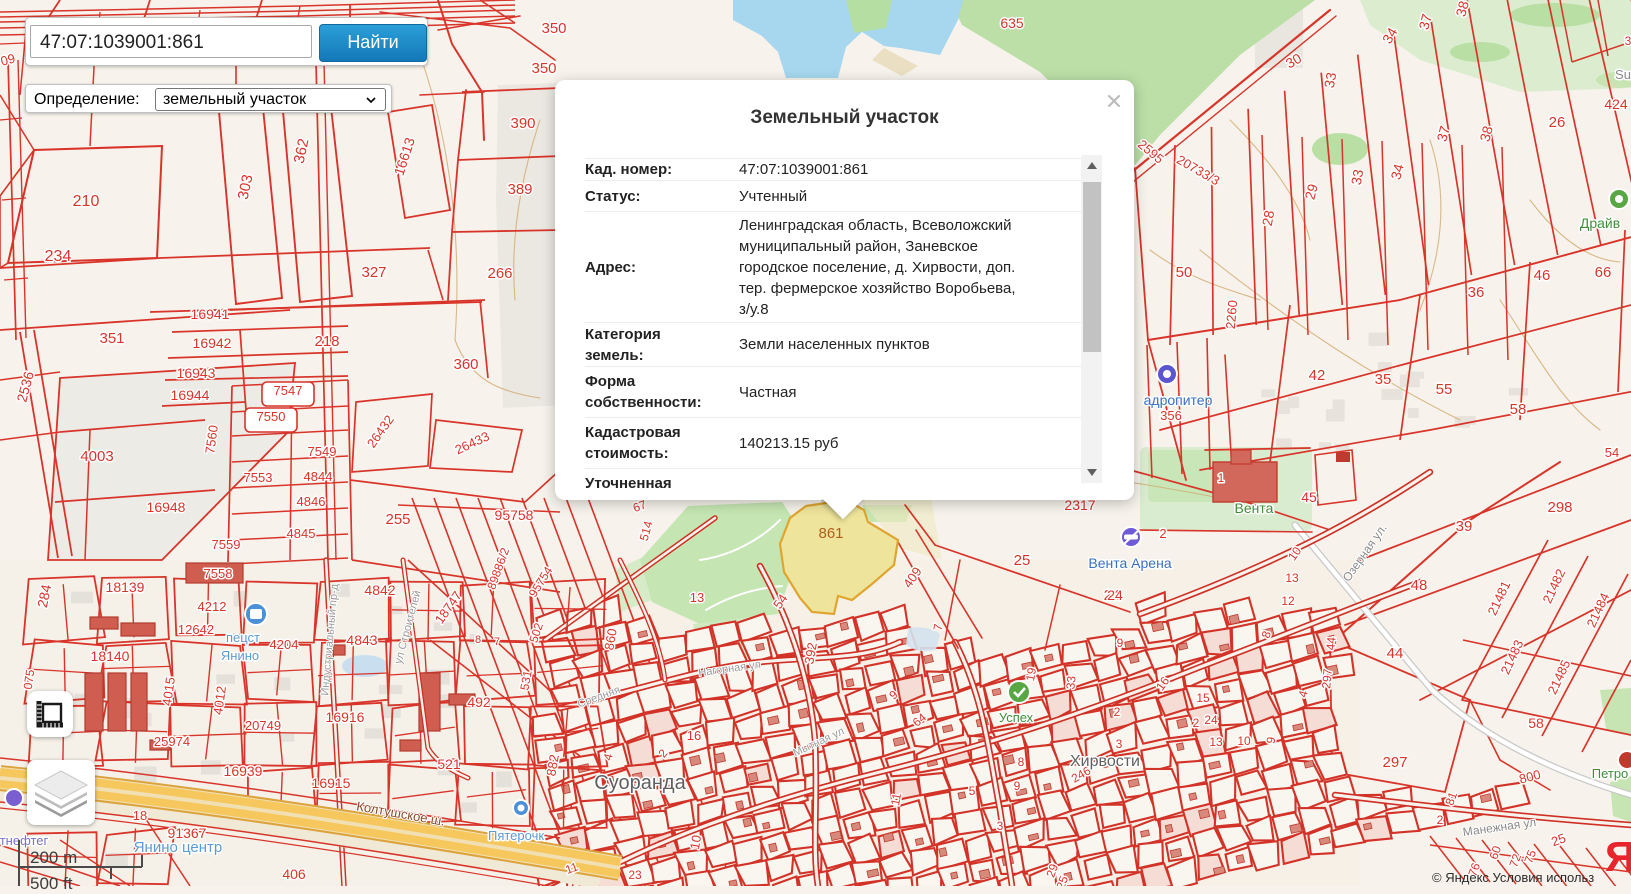 The width and height of the screenshot is (1631, 894). I want to click on svg-text: 7549, so click(322, 451).